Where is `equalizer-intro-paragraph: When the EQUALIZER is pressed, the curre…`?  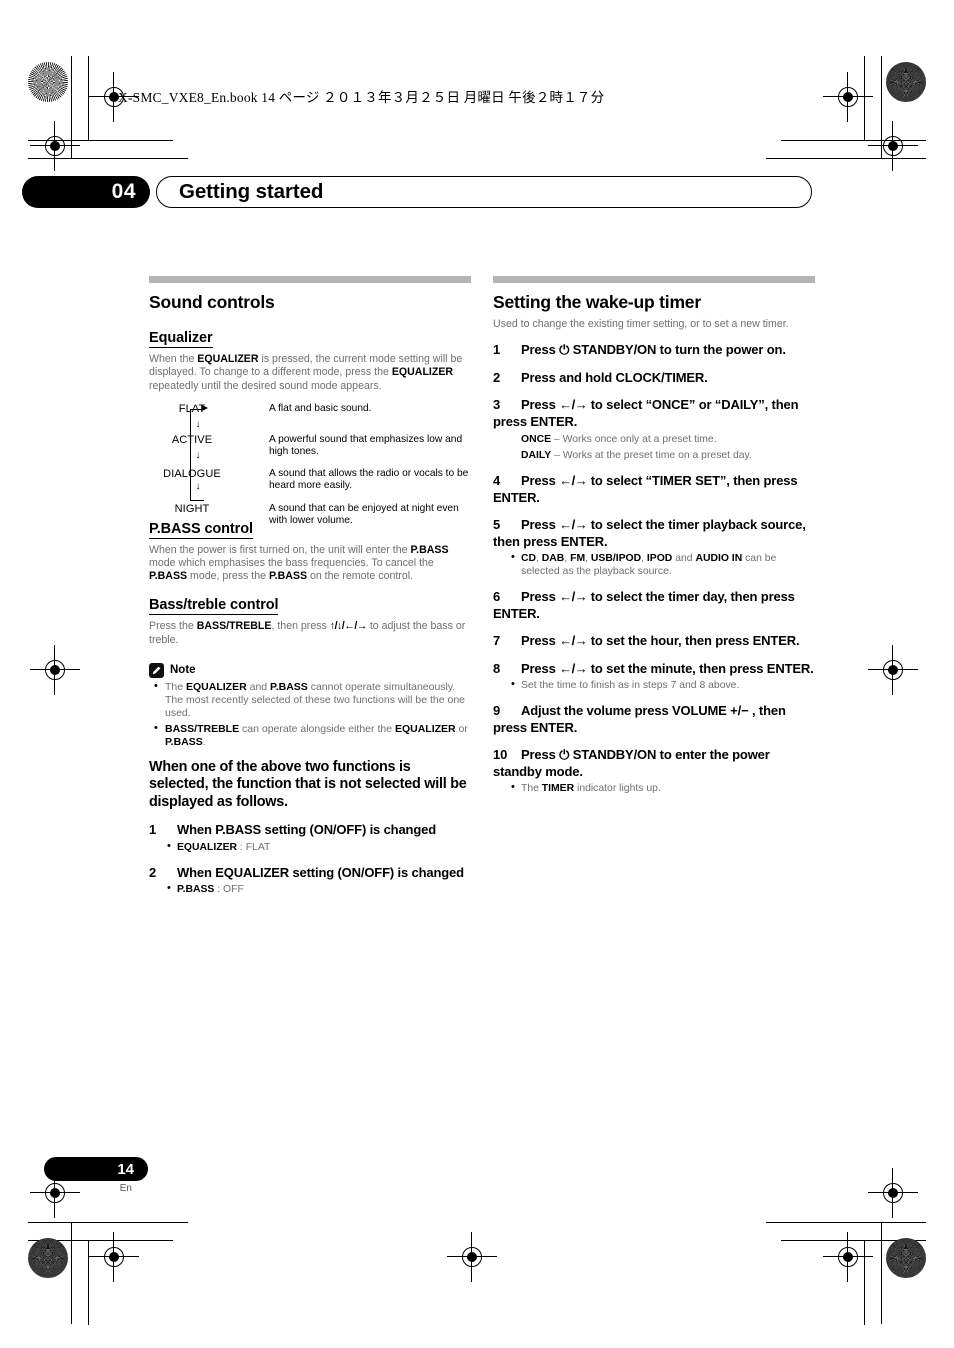
equalizer-intro-paragraph: When the EQUALIZER is pressed, the curre… is located at coordinates (306, 372).